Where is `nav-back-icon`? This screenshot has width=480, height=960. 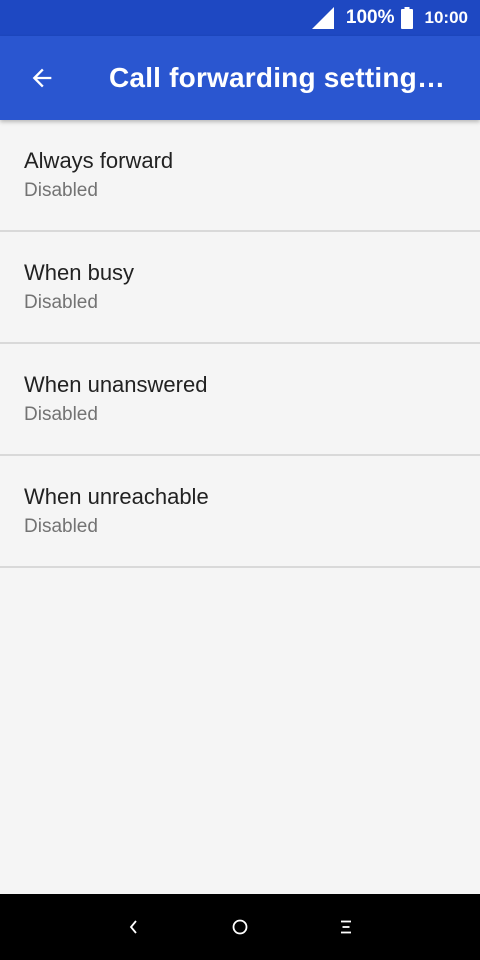
nav-back-icon is located at coordinates (133, 927).